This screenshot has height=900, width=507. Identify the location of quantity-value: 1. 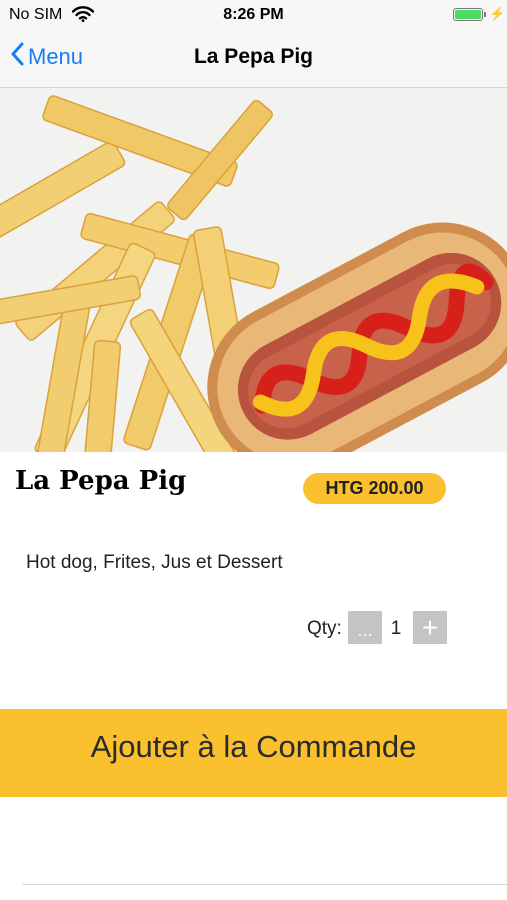
(396, 628).